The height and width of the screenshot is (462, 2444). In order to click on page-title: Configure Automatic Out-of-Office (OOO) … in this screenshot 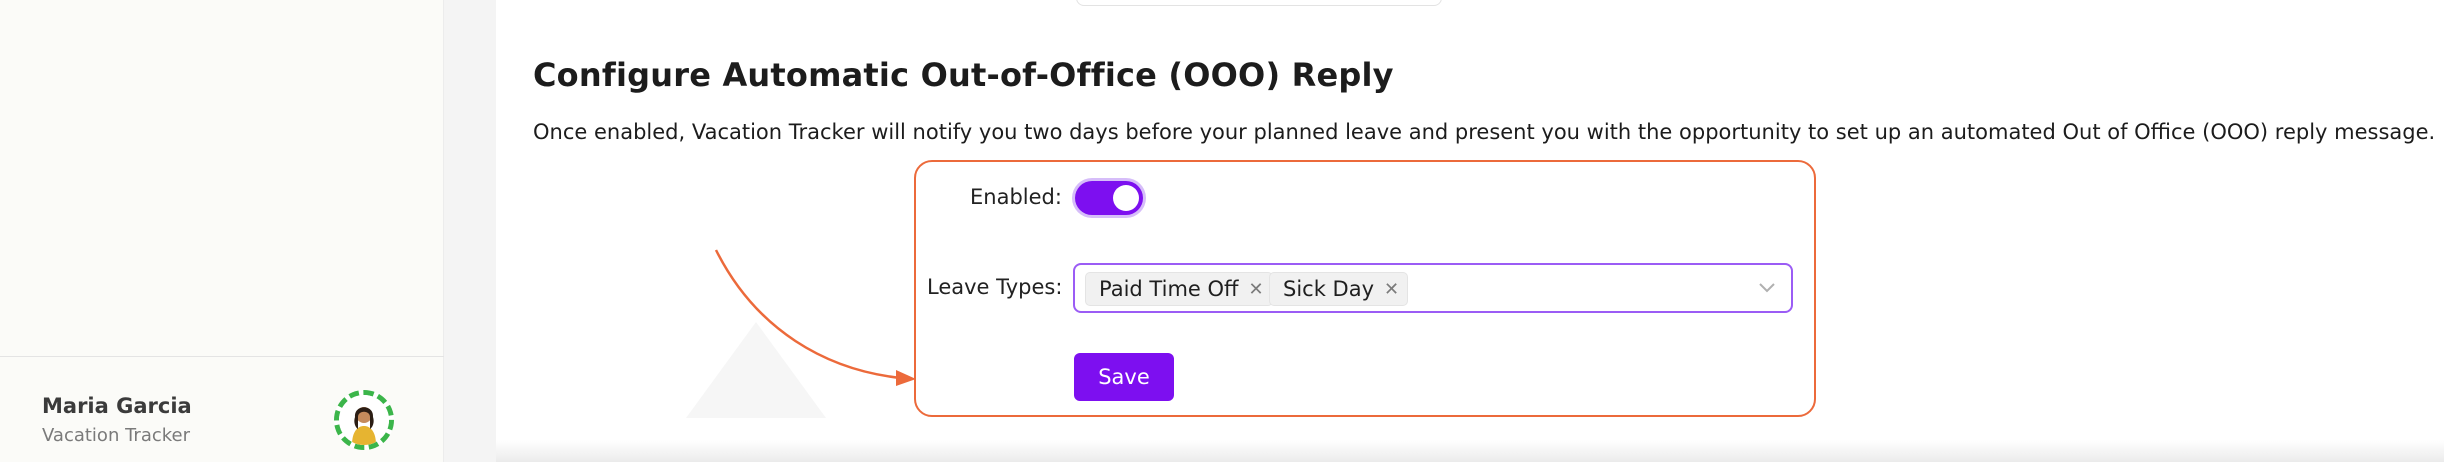, I will do `click(963, 75)`.